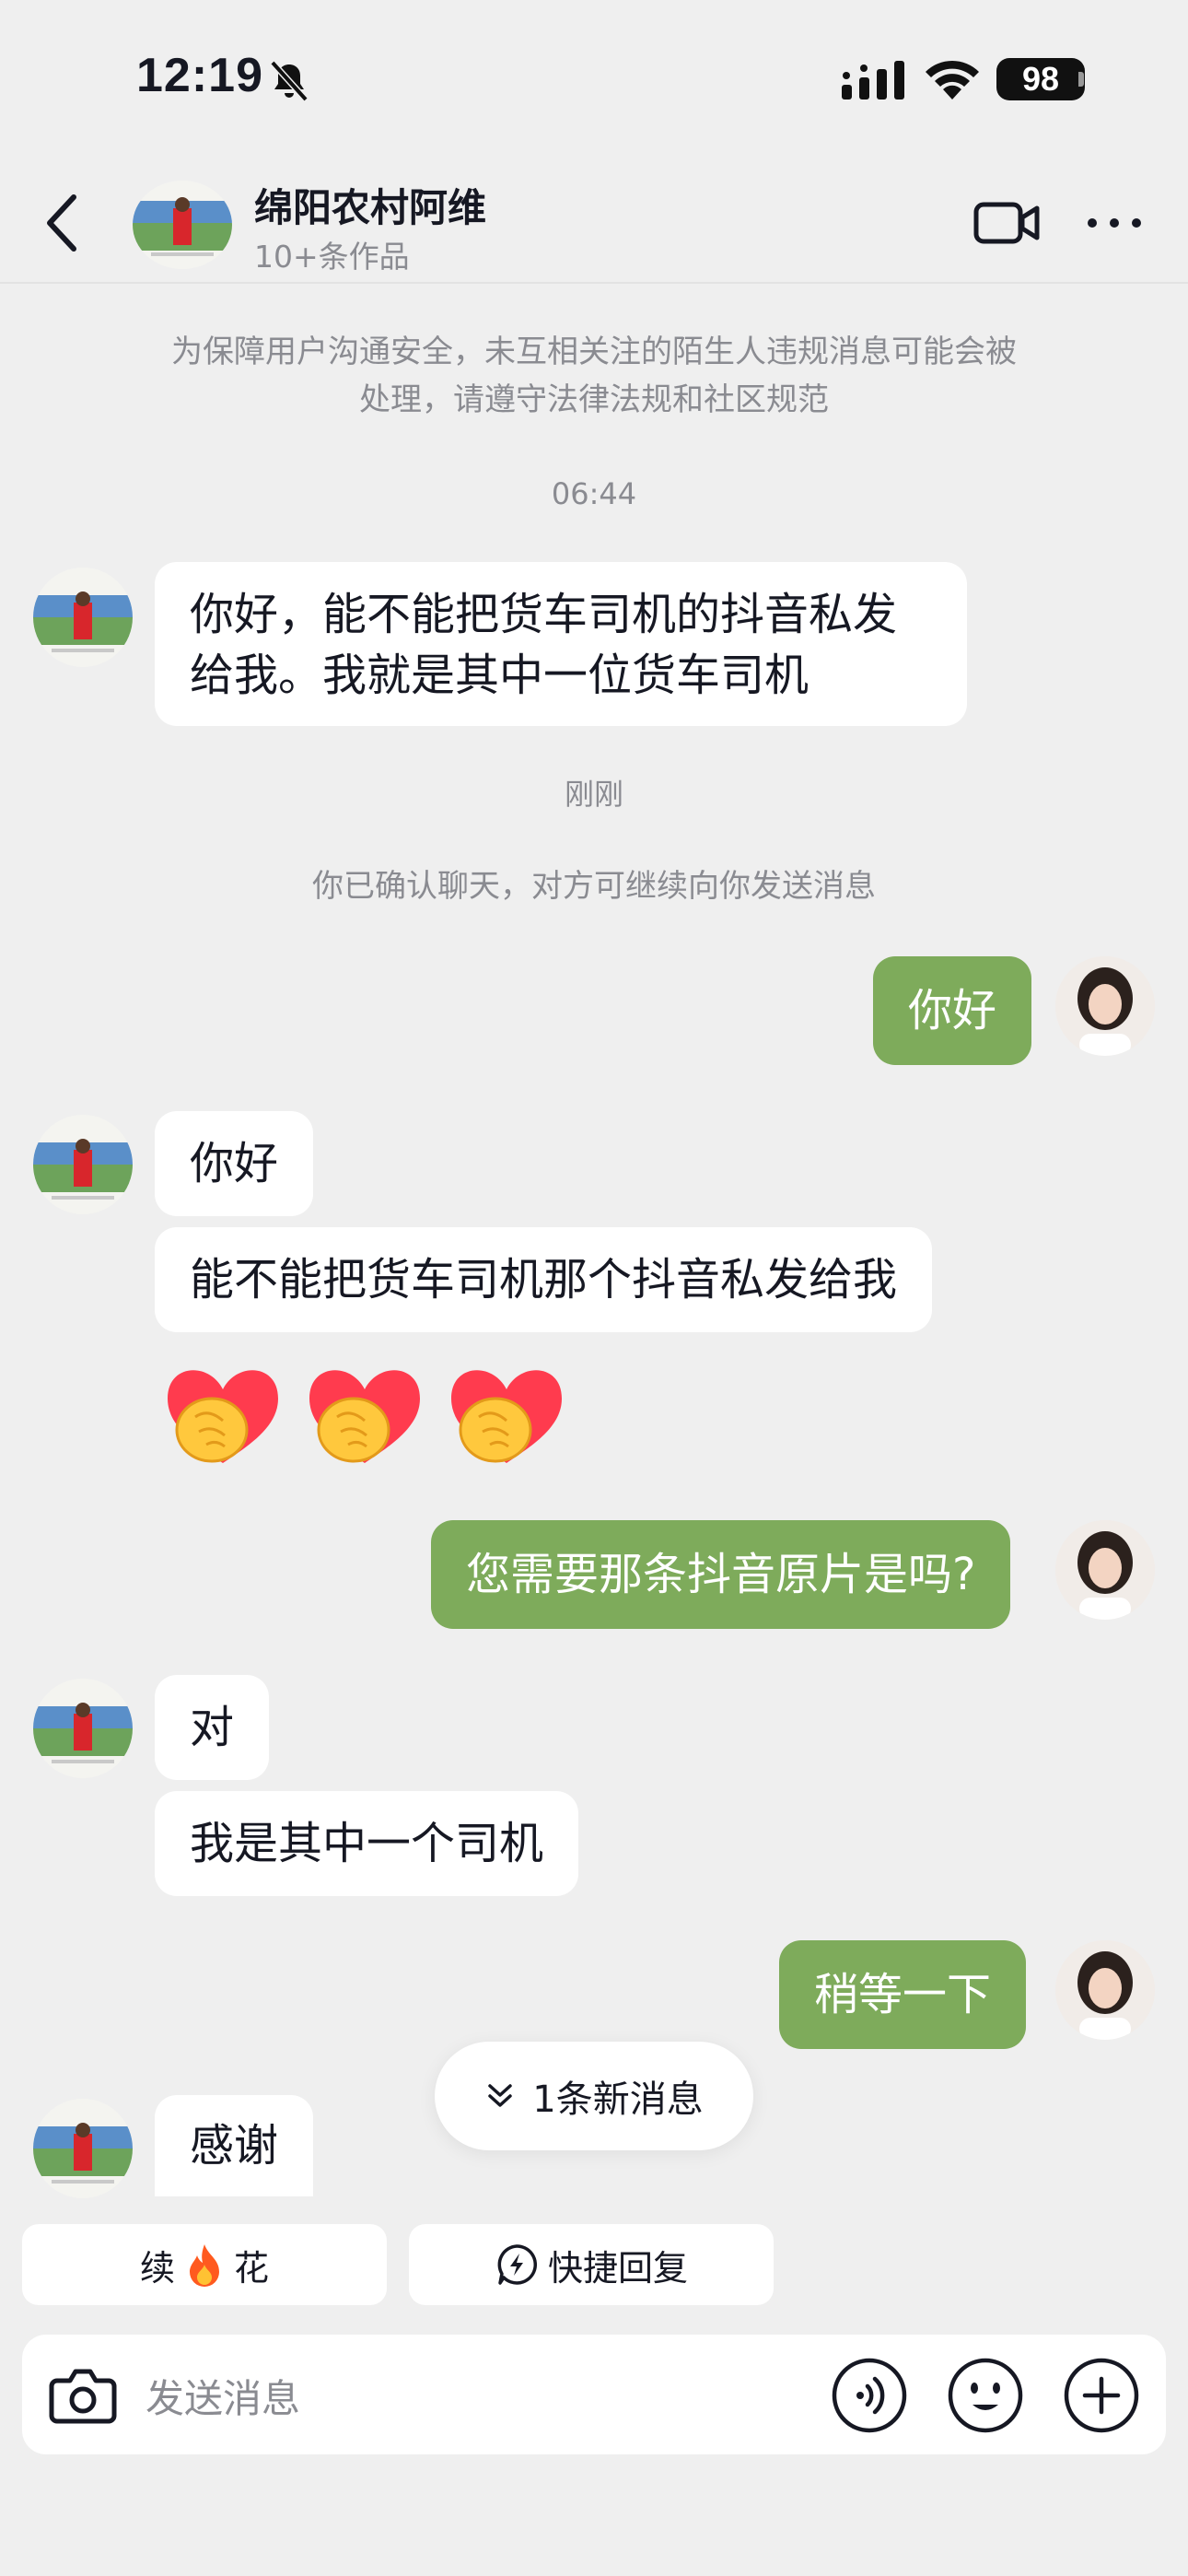 The image size is (1188, 2576). Describe the element at coordinates (618, 2099) in the screenshot. I see `new-message-label: 1条新消息` at that location.